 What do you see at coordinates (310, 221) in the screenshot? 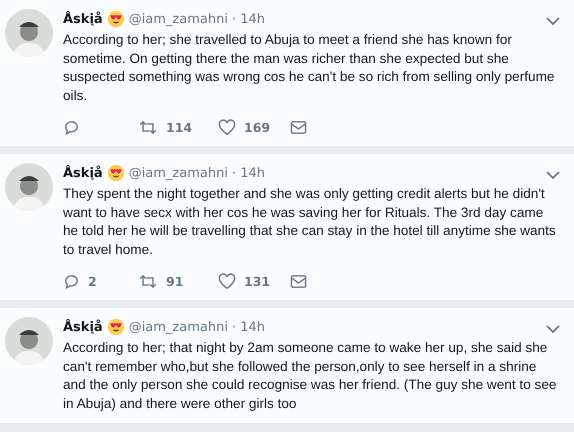
I see `tweet-text: They spent the night together and she was only getting credit alerts but he didn't want to have secx with her cos he was saving her for Rituals. The 3rd day came he told her he will be travelling that she can stay in the hotel till anytime she wants to travel home.` at bounding box center [310, 221].